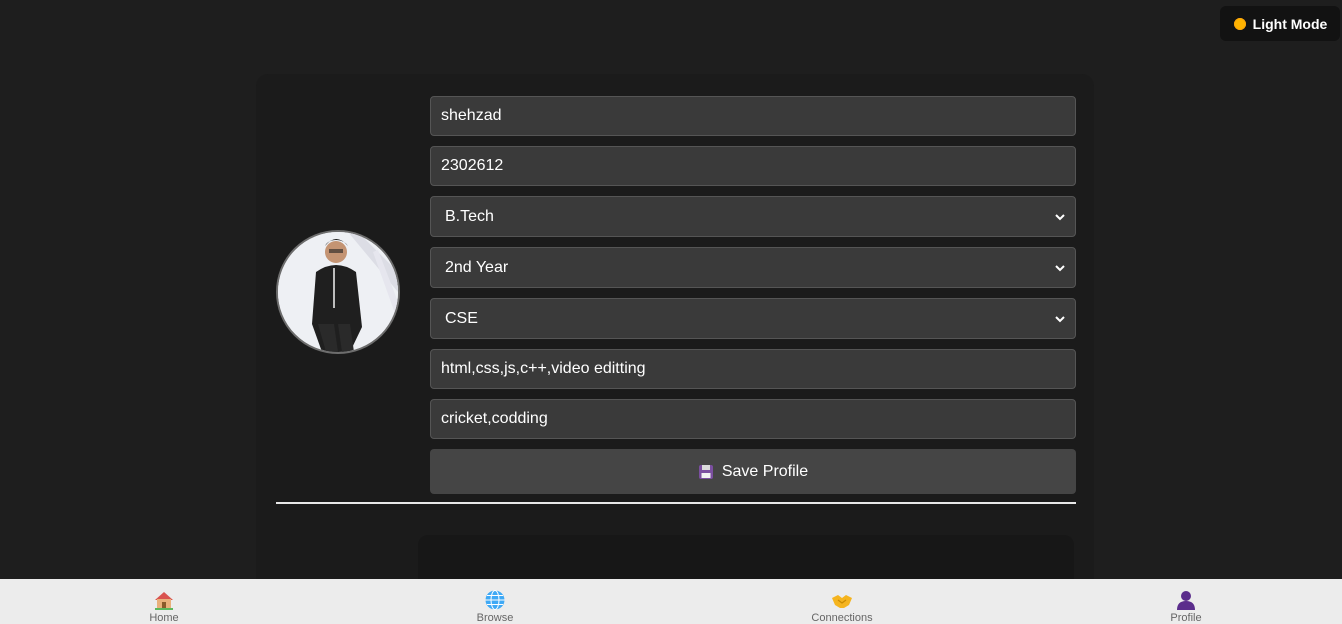 The width and height of the screenshot is (1342, 624). I want to click on nav-profile-label: Profile, so click(1186, 618).